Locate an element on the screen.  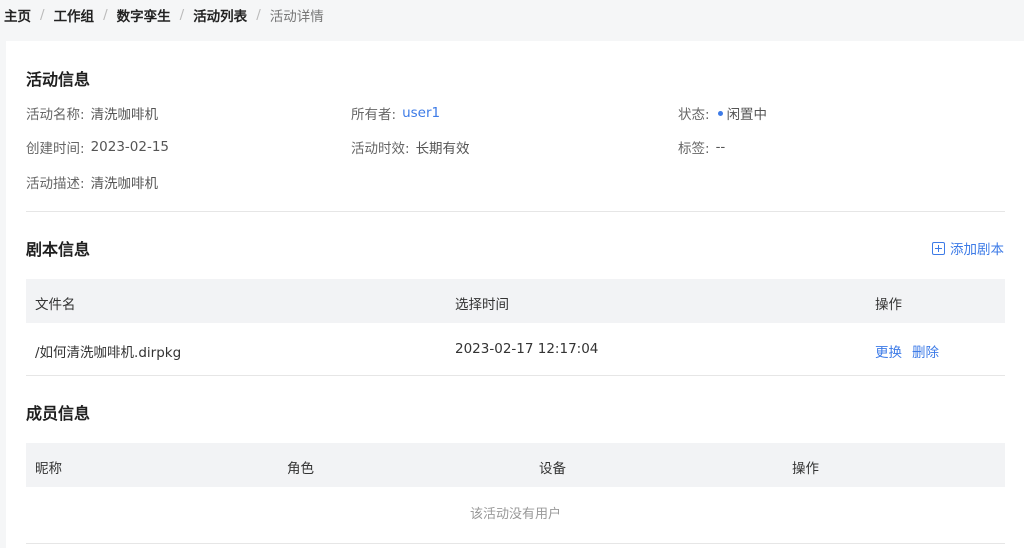
created-time-value: 2023-02-15 is located at coordinates (130, 147).